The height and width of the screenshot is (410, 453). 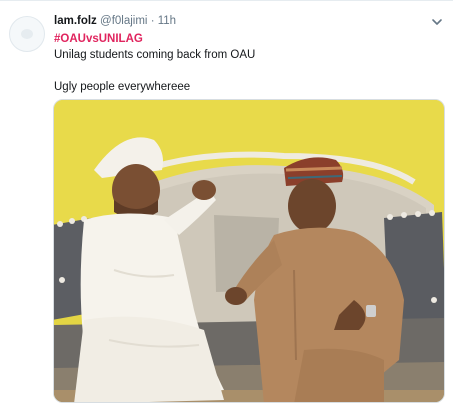 I want to click on tweet-header: lam.folz @f0lajimi · 11h, so click(x=115, y=21).